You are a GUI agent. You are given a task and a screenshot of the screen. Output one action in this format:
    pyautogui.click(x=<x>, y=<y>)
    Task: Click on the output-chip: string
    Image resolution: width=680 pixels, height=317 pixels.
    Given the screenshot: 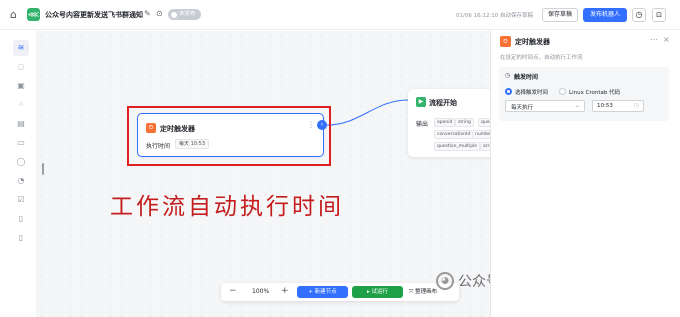 What is the action you would take?
    pyautogui.click(x=464, y=122)
    